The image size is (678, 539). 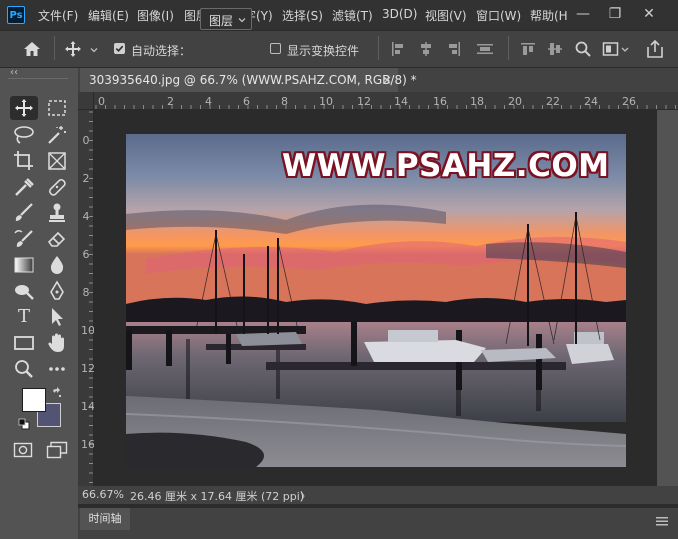 What do you see at coordinates (217, 496) in the screenshot?
I see `document-size: 26.46 厘米 x 17.64 厘米 (72 ppi)` at bounding box center [217, 496].